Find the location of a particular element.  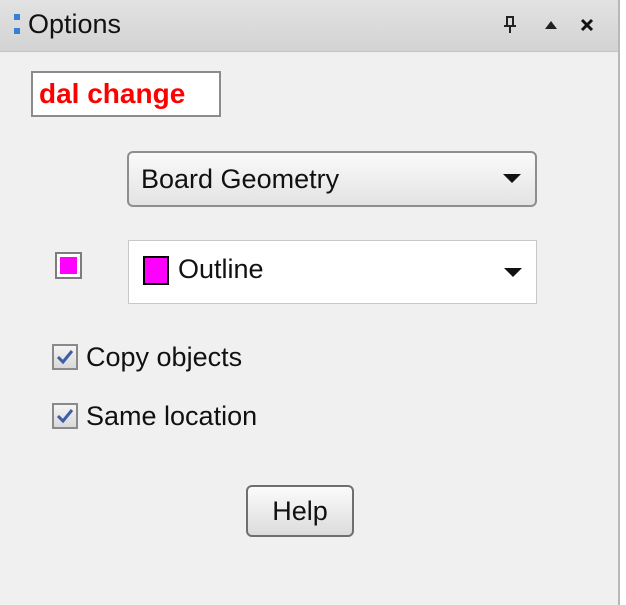

color-picker-swatch is located at coordinates (68, 265).